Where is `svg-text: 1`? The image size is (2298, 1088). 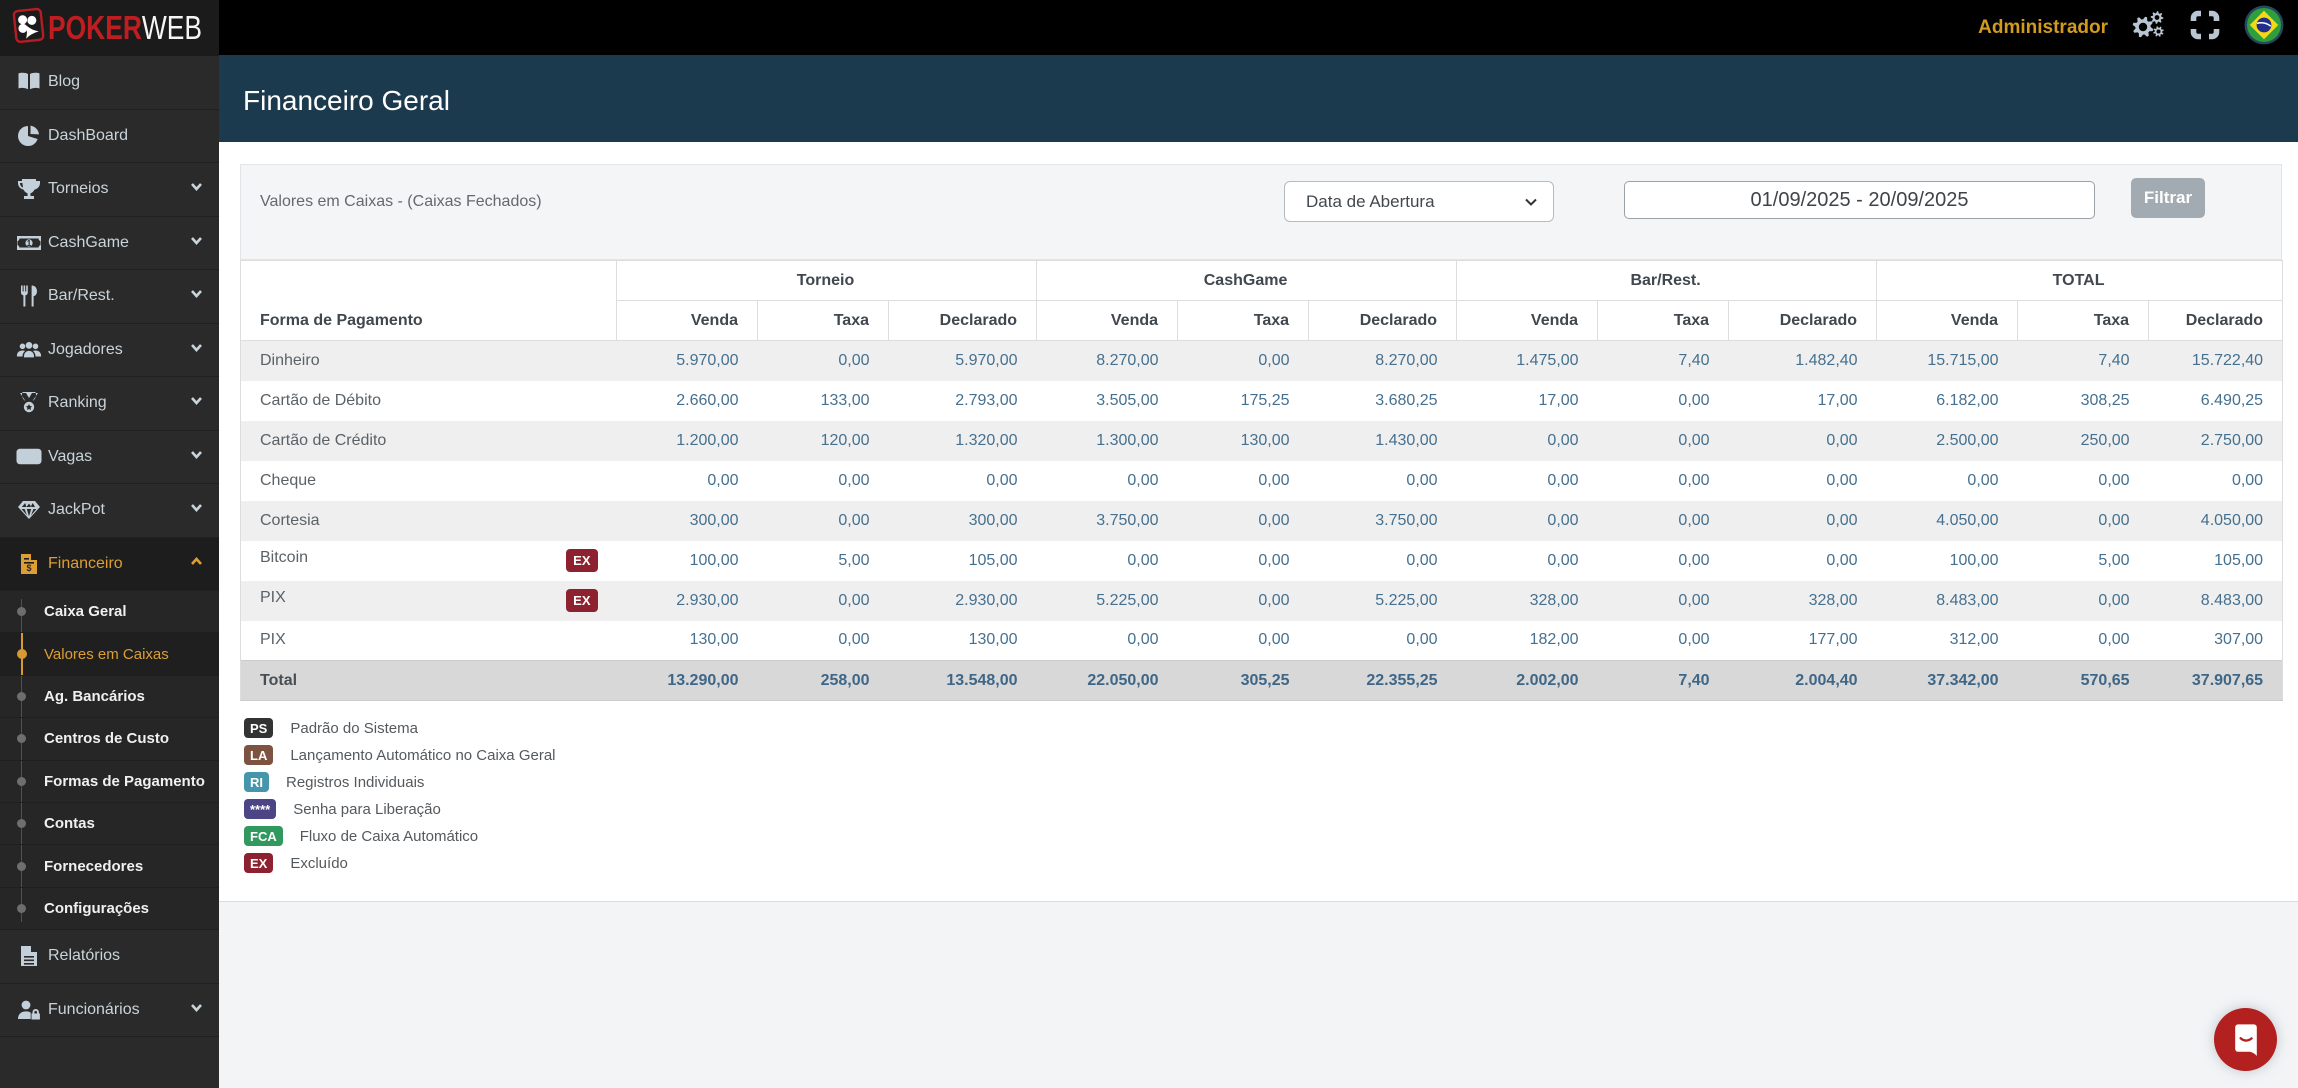
svg-text: 1 is located at coordinates (29, 243).